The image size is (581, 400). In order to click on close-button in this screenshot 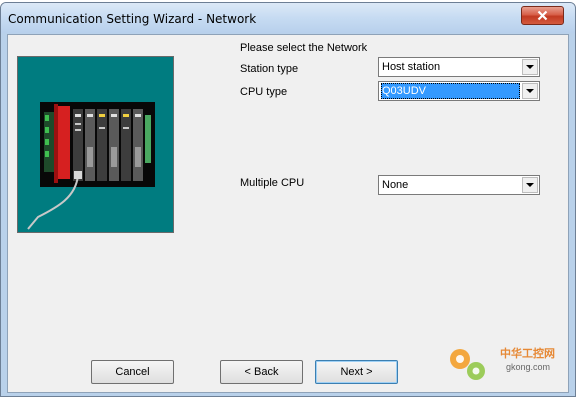, I will do `click(542, 15)`.